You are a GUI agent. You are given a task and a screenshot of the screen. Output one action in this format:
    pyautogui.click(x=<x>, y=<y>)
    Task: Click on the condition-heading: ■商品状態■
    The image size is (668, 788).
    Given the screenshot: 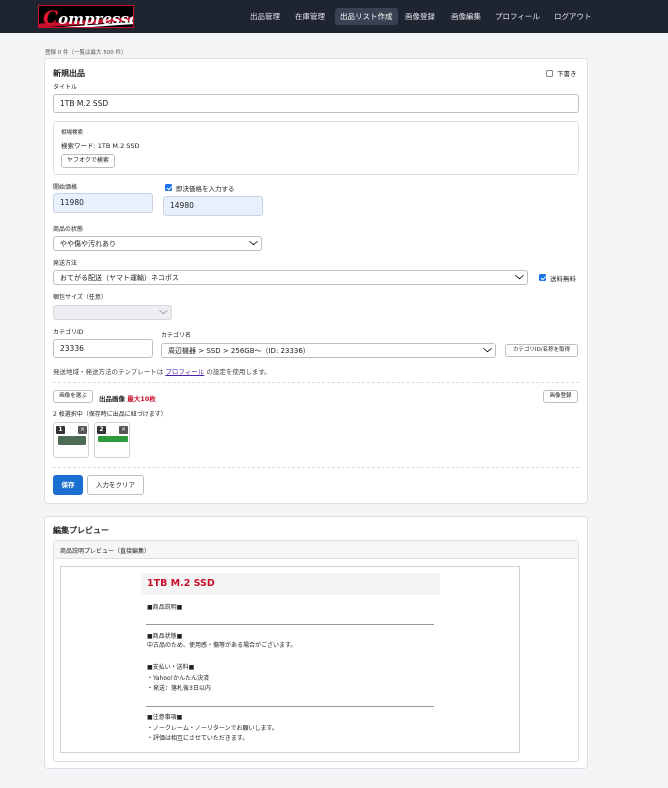 What is the action you would take?
    pyautogui.click(x=165, y=636)
    